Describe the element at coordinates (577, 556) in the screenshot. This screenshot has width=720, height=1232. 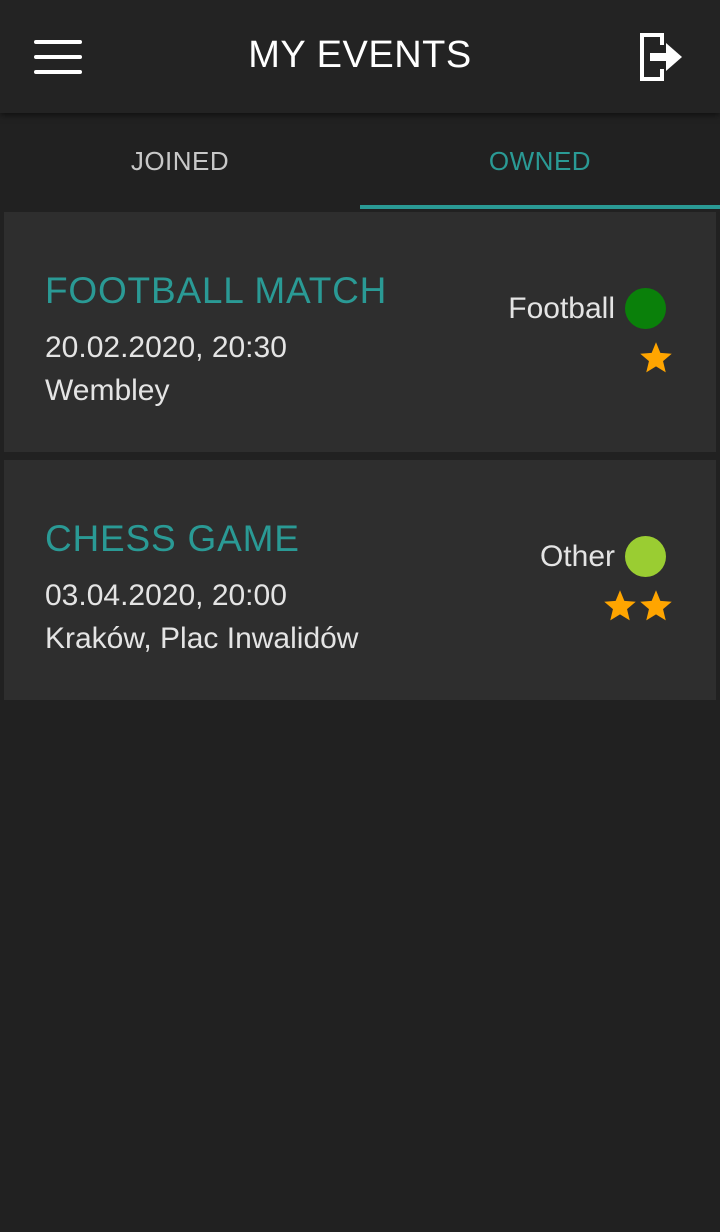
I see `category-label: Other` at that location.